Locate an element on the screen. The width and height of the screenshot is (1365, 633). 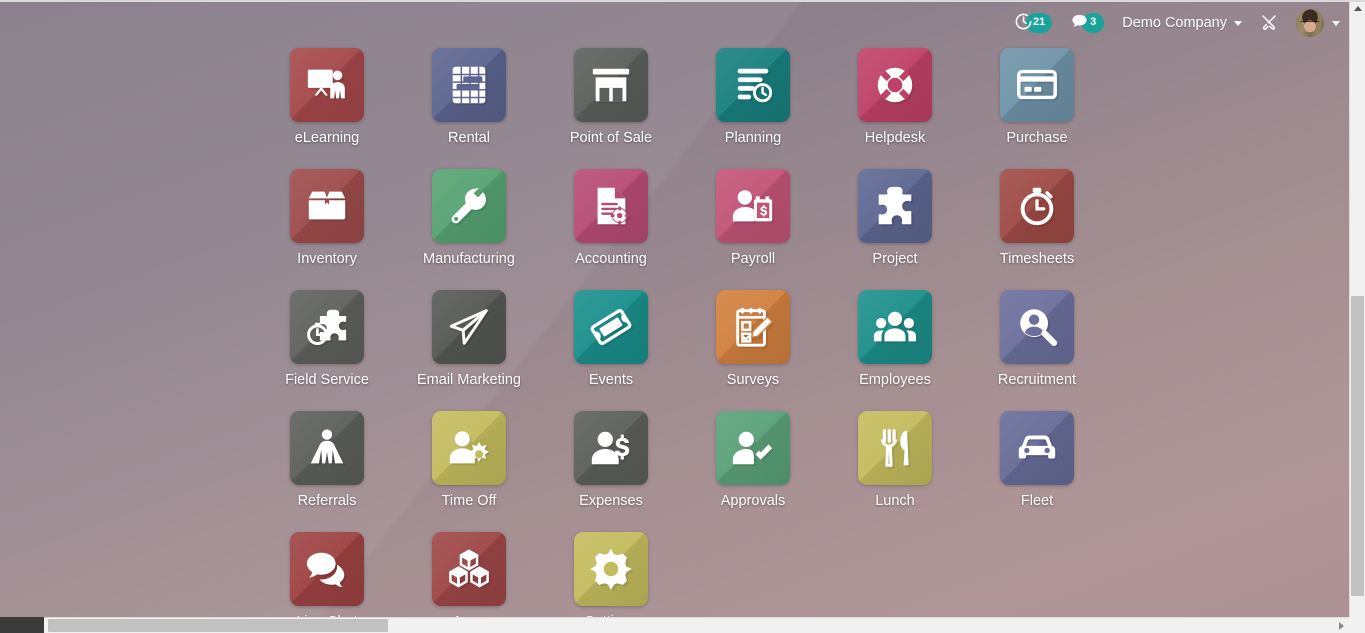
app-label: Expenses is located at coordinates (611, 501).